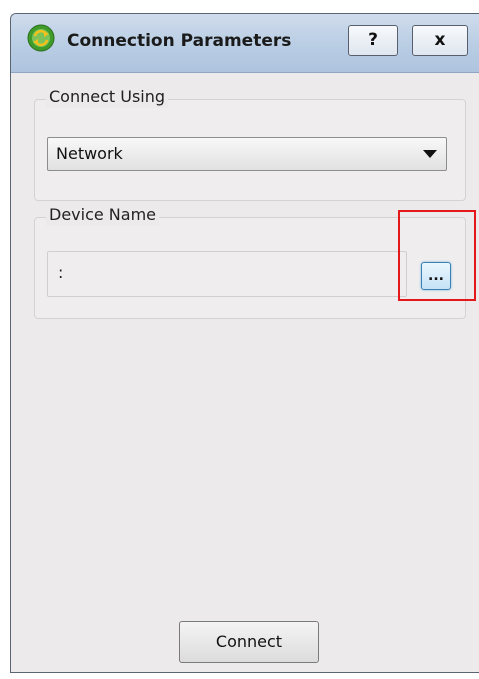 The image size is (479, 679). Describe the element at coordinates (430, 154) in the screenshot. I see `dropdown-arrow-icon` at that location.